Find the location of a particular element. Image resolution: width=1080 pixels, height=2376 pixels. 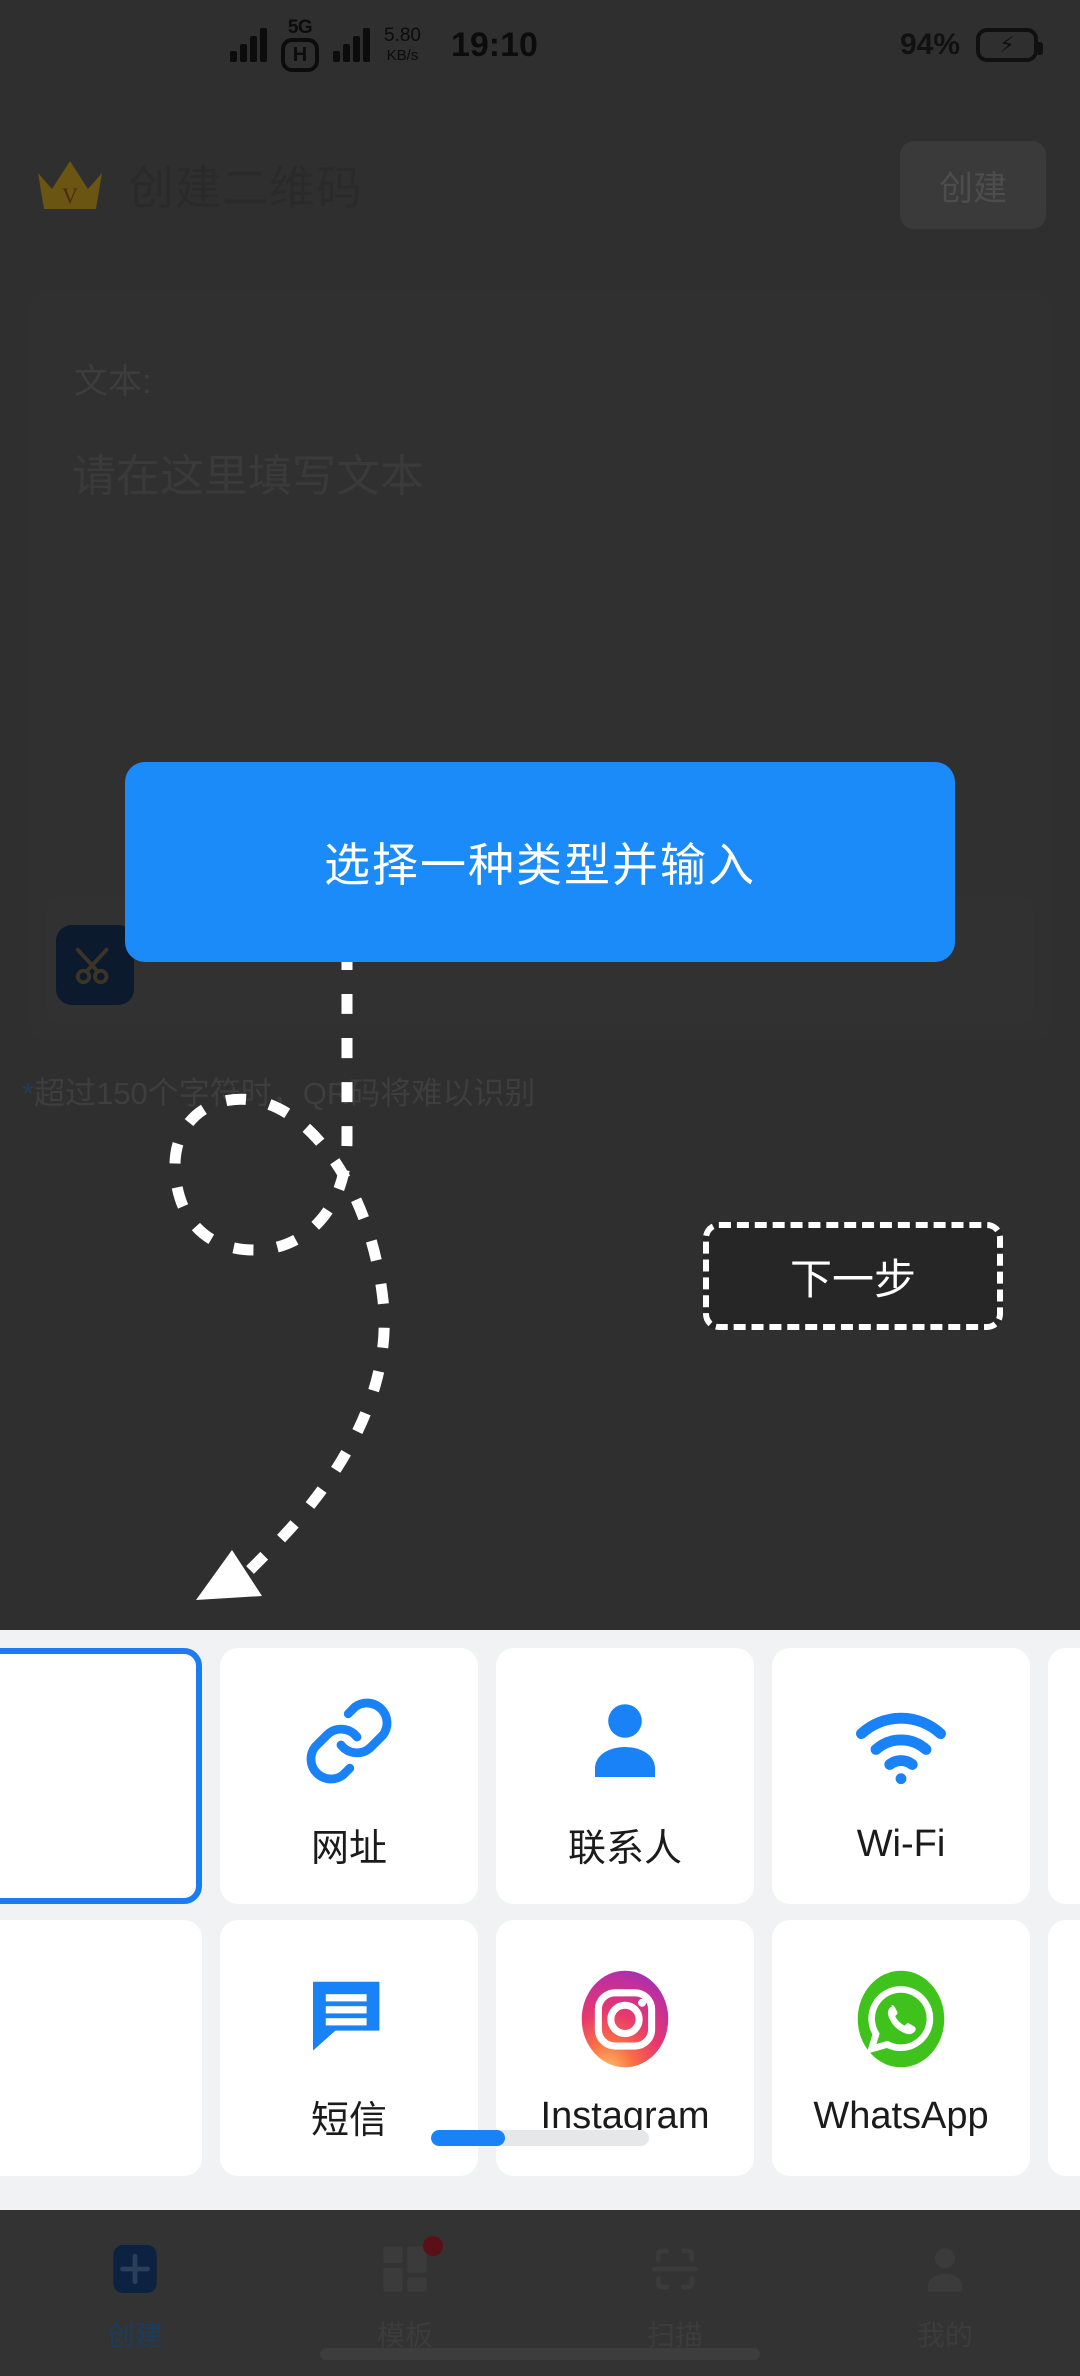

whatsapp-glyph is located at coordinates (901, 2018).